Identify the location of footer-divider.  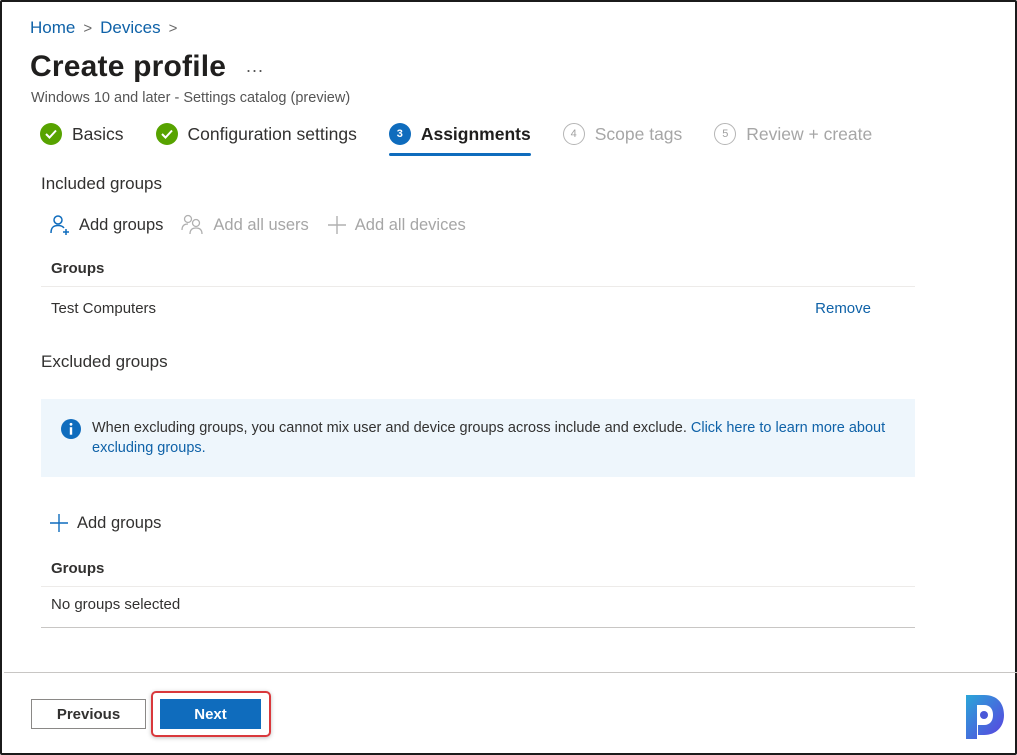
(510, 672).